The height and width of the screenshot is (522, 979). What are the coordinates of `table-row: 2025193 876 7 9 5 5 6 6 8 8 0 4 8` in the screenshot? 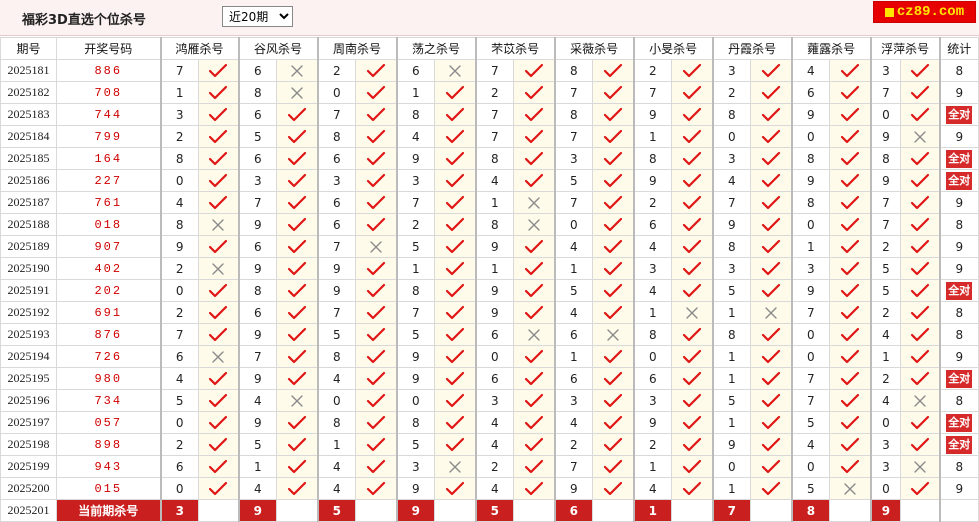 It's located at (489, 334).